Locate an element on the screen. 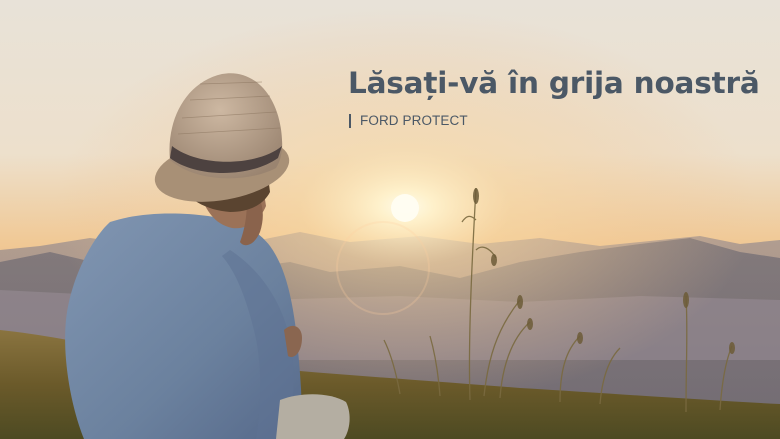 The height and width of the screenshot is (439, 780). subheading: FORD PROTECT is located at coordinates (408, 120).